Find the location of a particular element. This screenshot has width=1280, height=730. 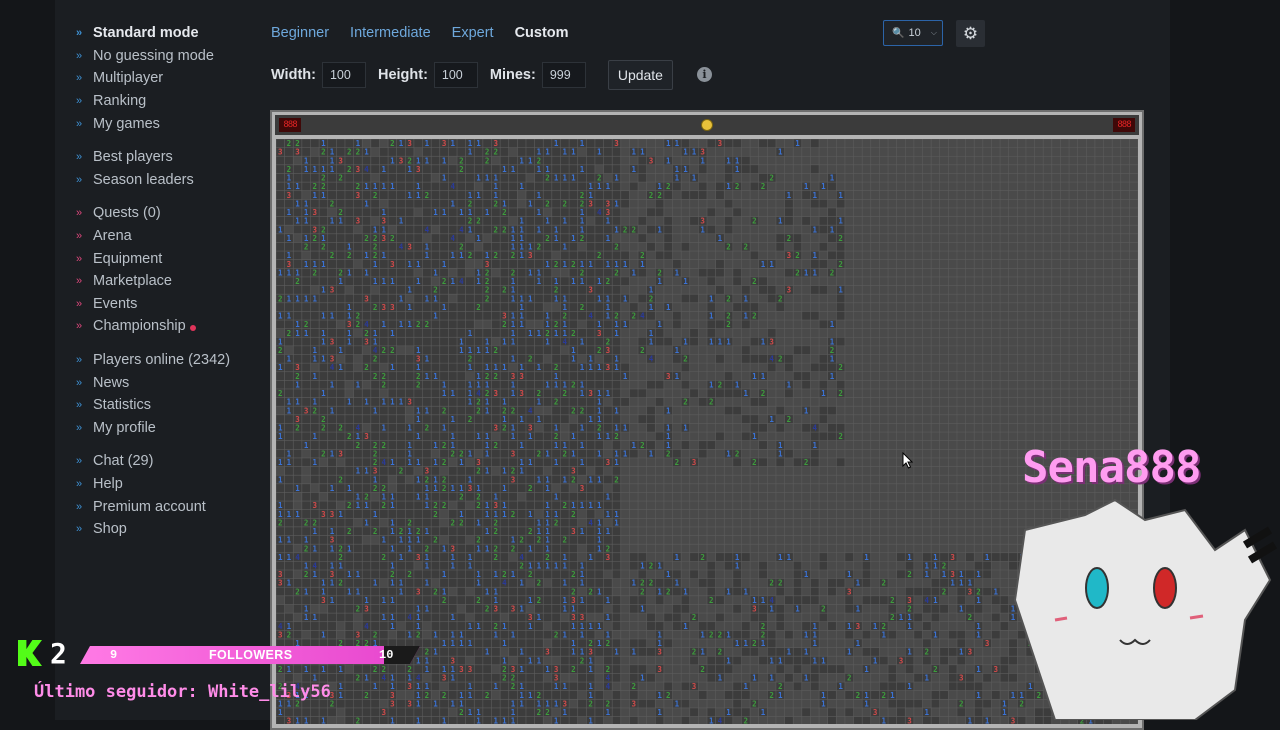

sidebar-item: »Statistics is located at coordinates (158, 405).